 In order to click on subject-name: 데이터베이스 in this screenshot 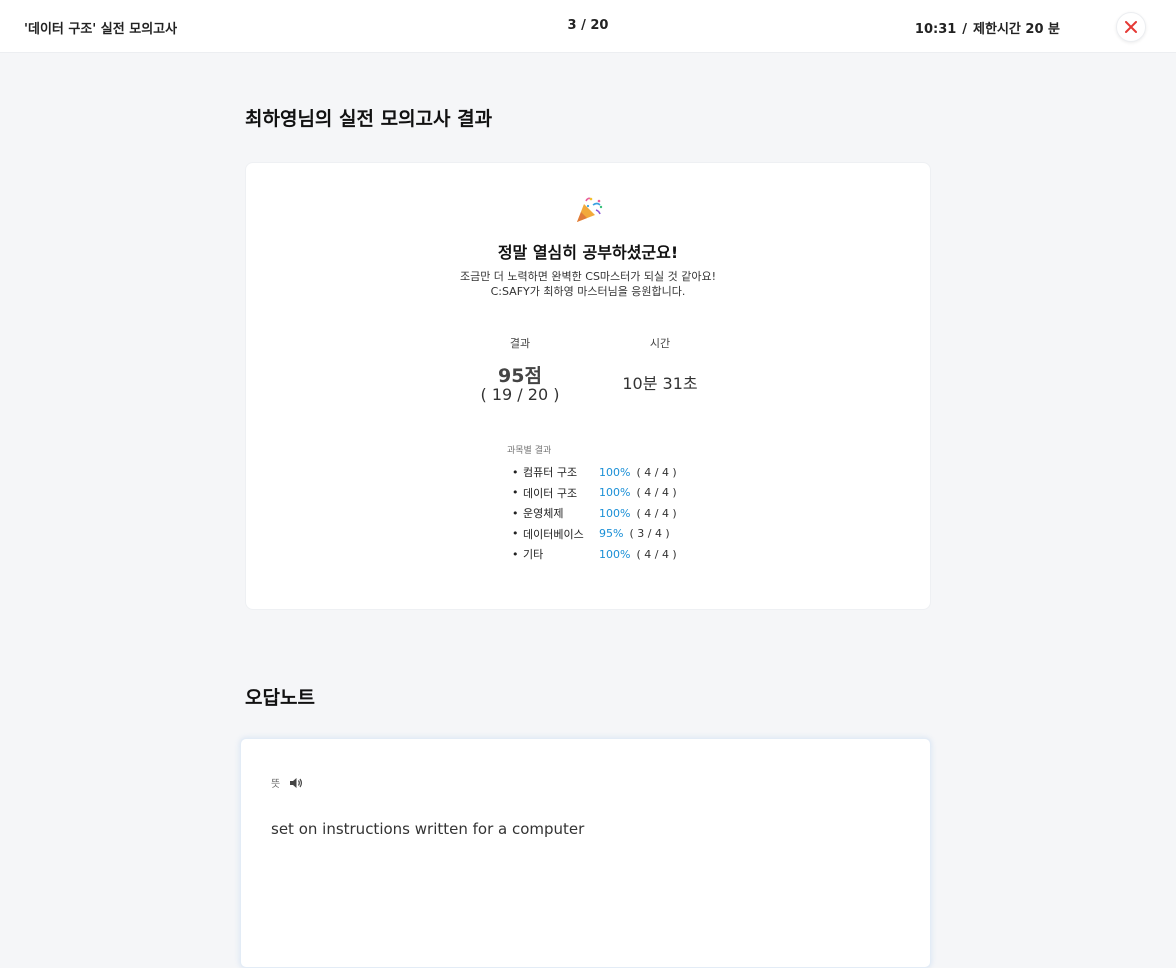, I will do `click(553, 534)`.